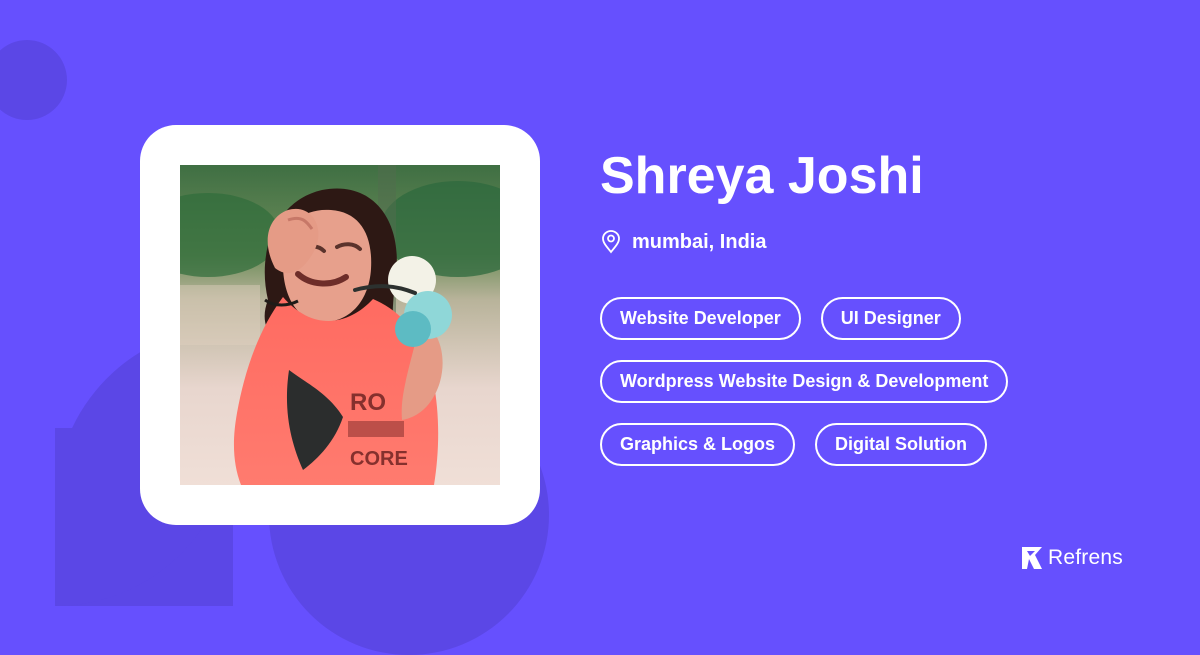 Image resolution: width=1200 pixels, height=655 pixels. I want to click on skill-pill-digital-solution: Digital Solution, so click(901, 444).